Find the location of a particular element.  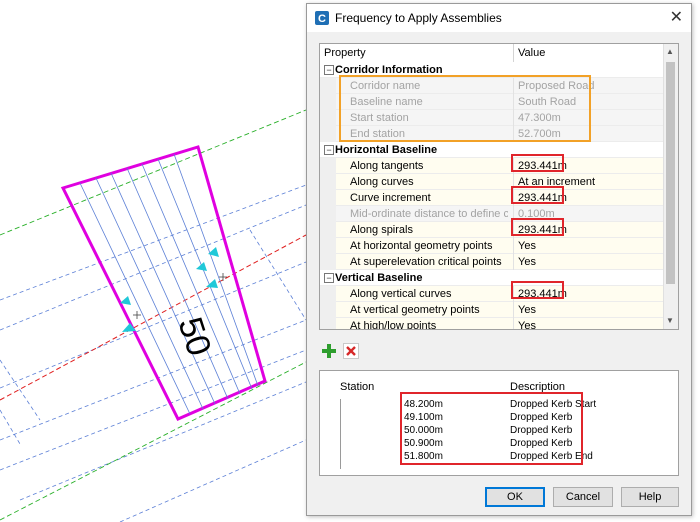

grid-property-row: Along vertical curves 293.441m is located at coordinates (492, 294).